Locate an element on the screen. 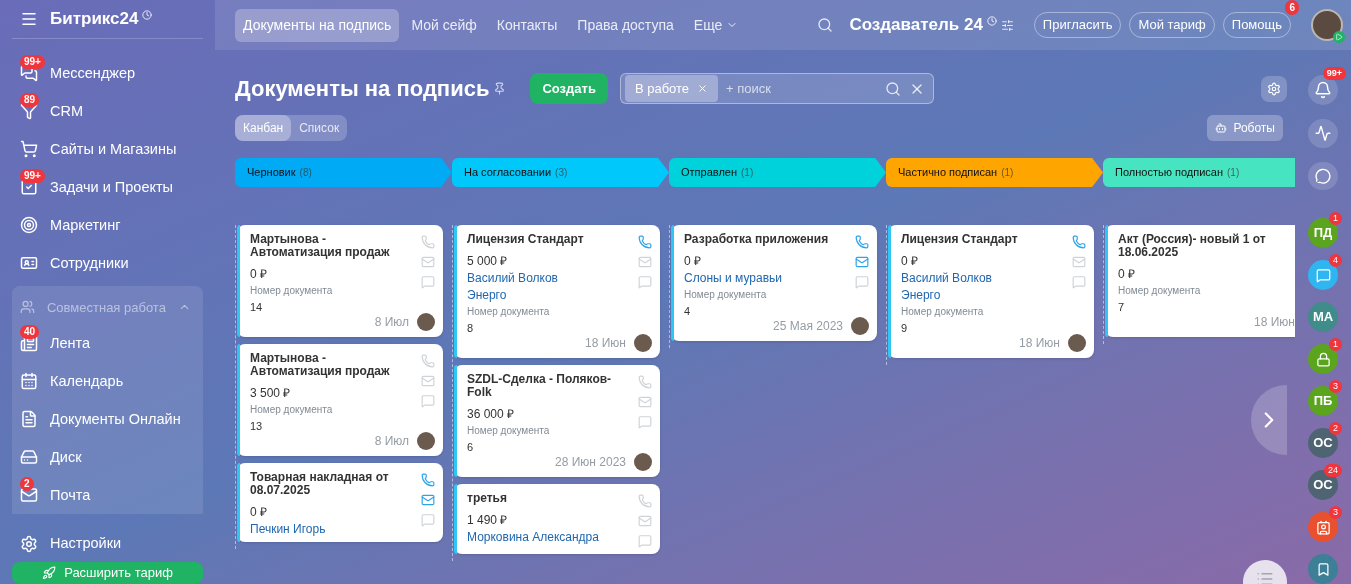  app-logo: Битрикс24 is located at coordinates (94, 19).